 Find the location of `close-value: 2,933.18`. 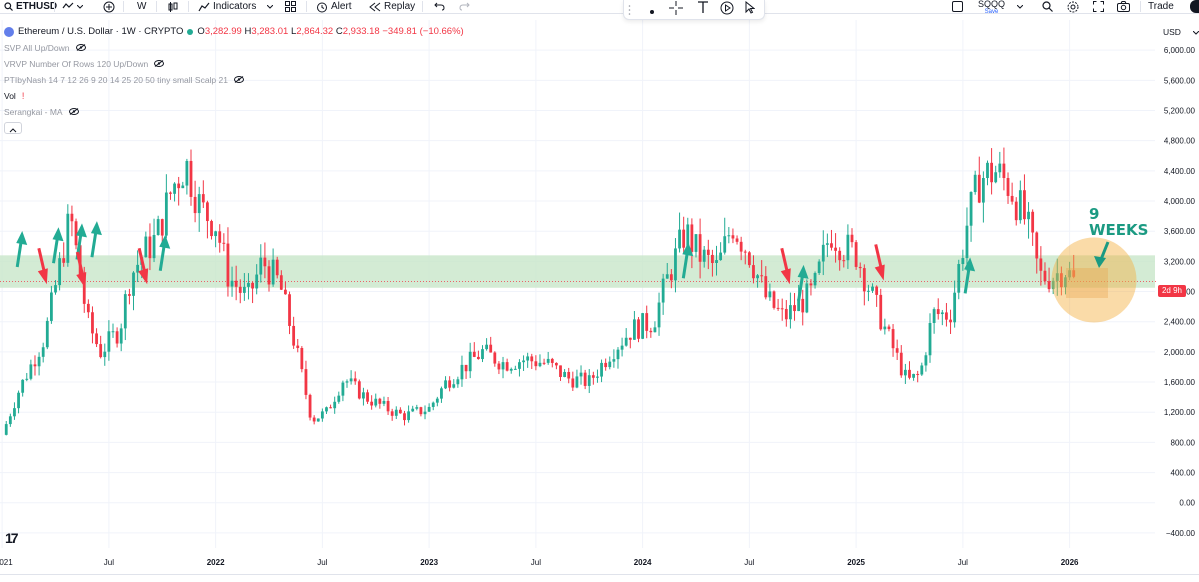

close-value: 2,933.18 is located at coordinates (361, 31).